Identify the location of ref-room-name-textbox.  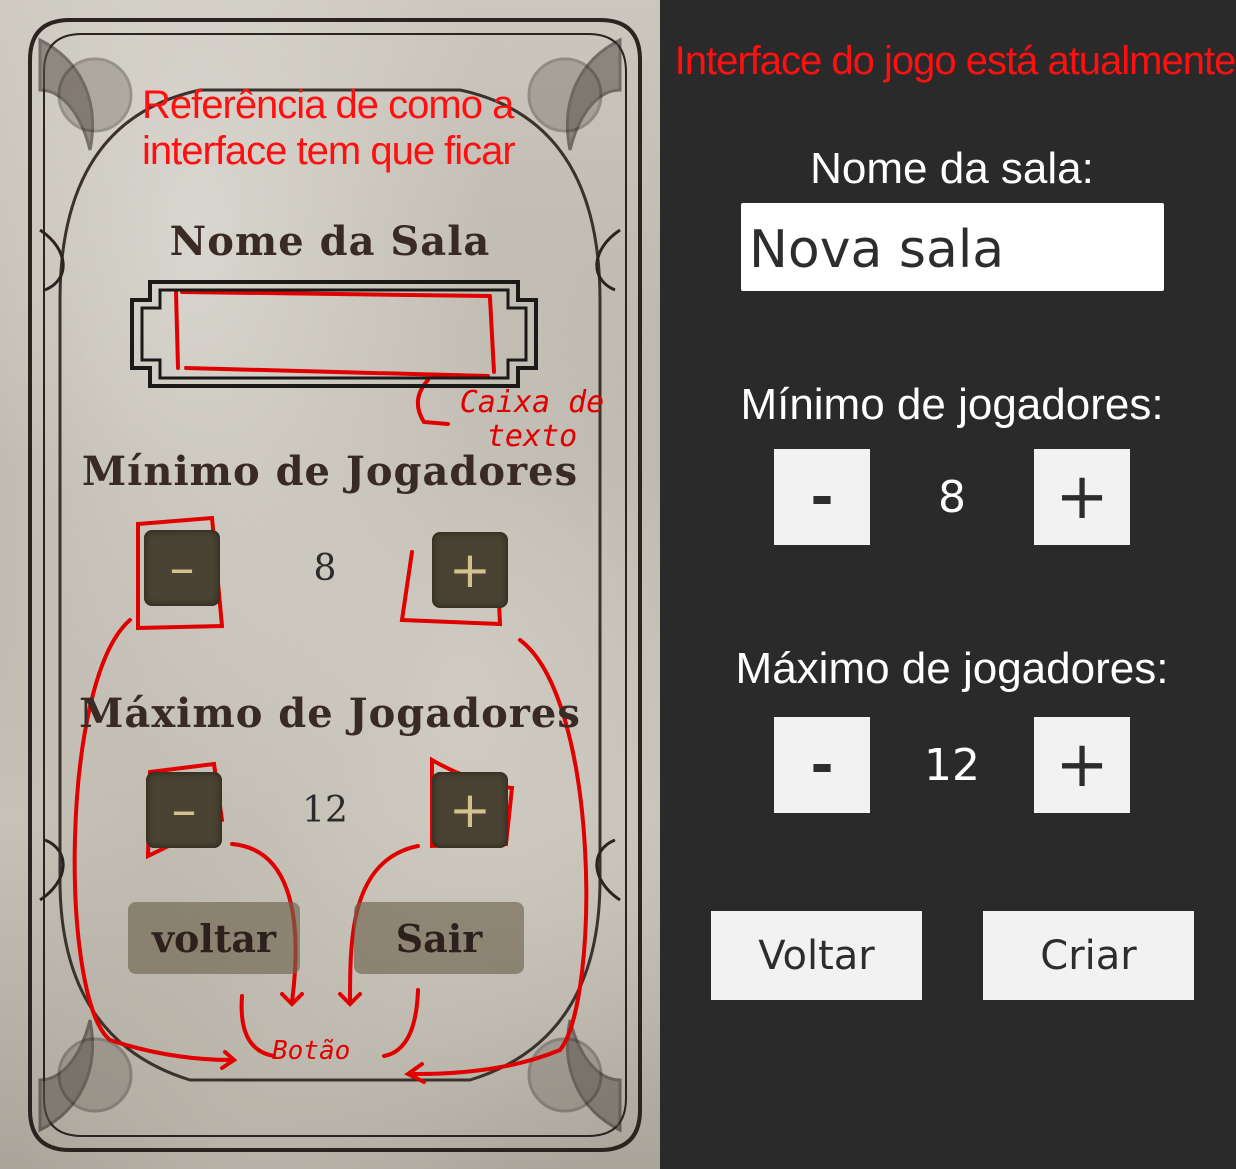
(334, 334).